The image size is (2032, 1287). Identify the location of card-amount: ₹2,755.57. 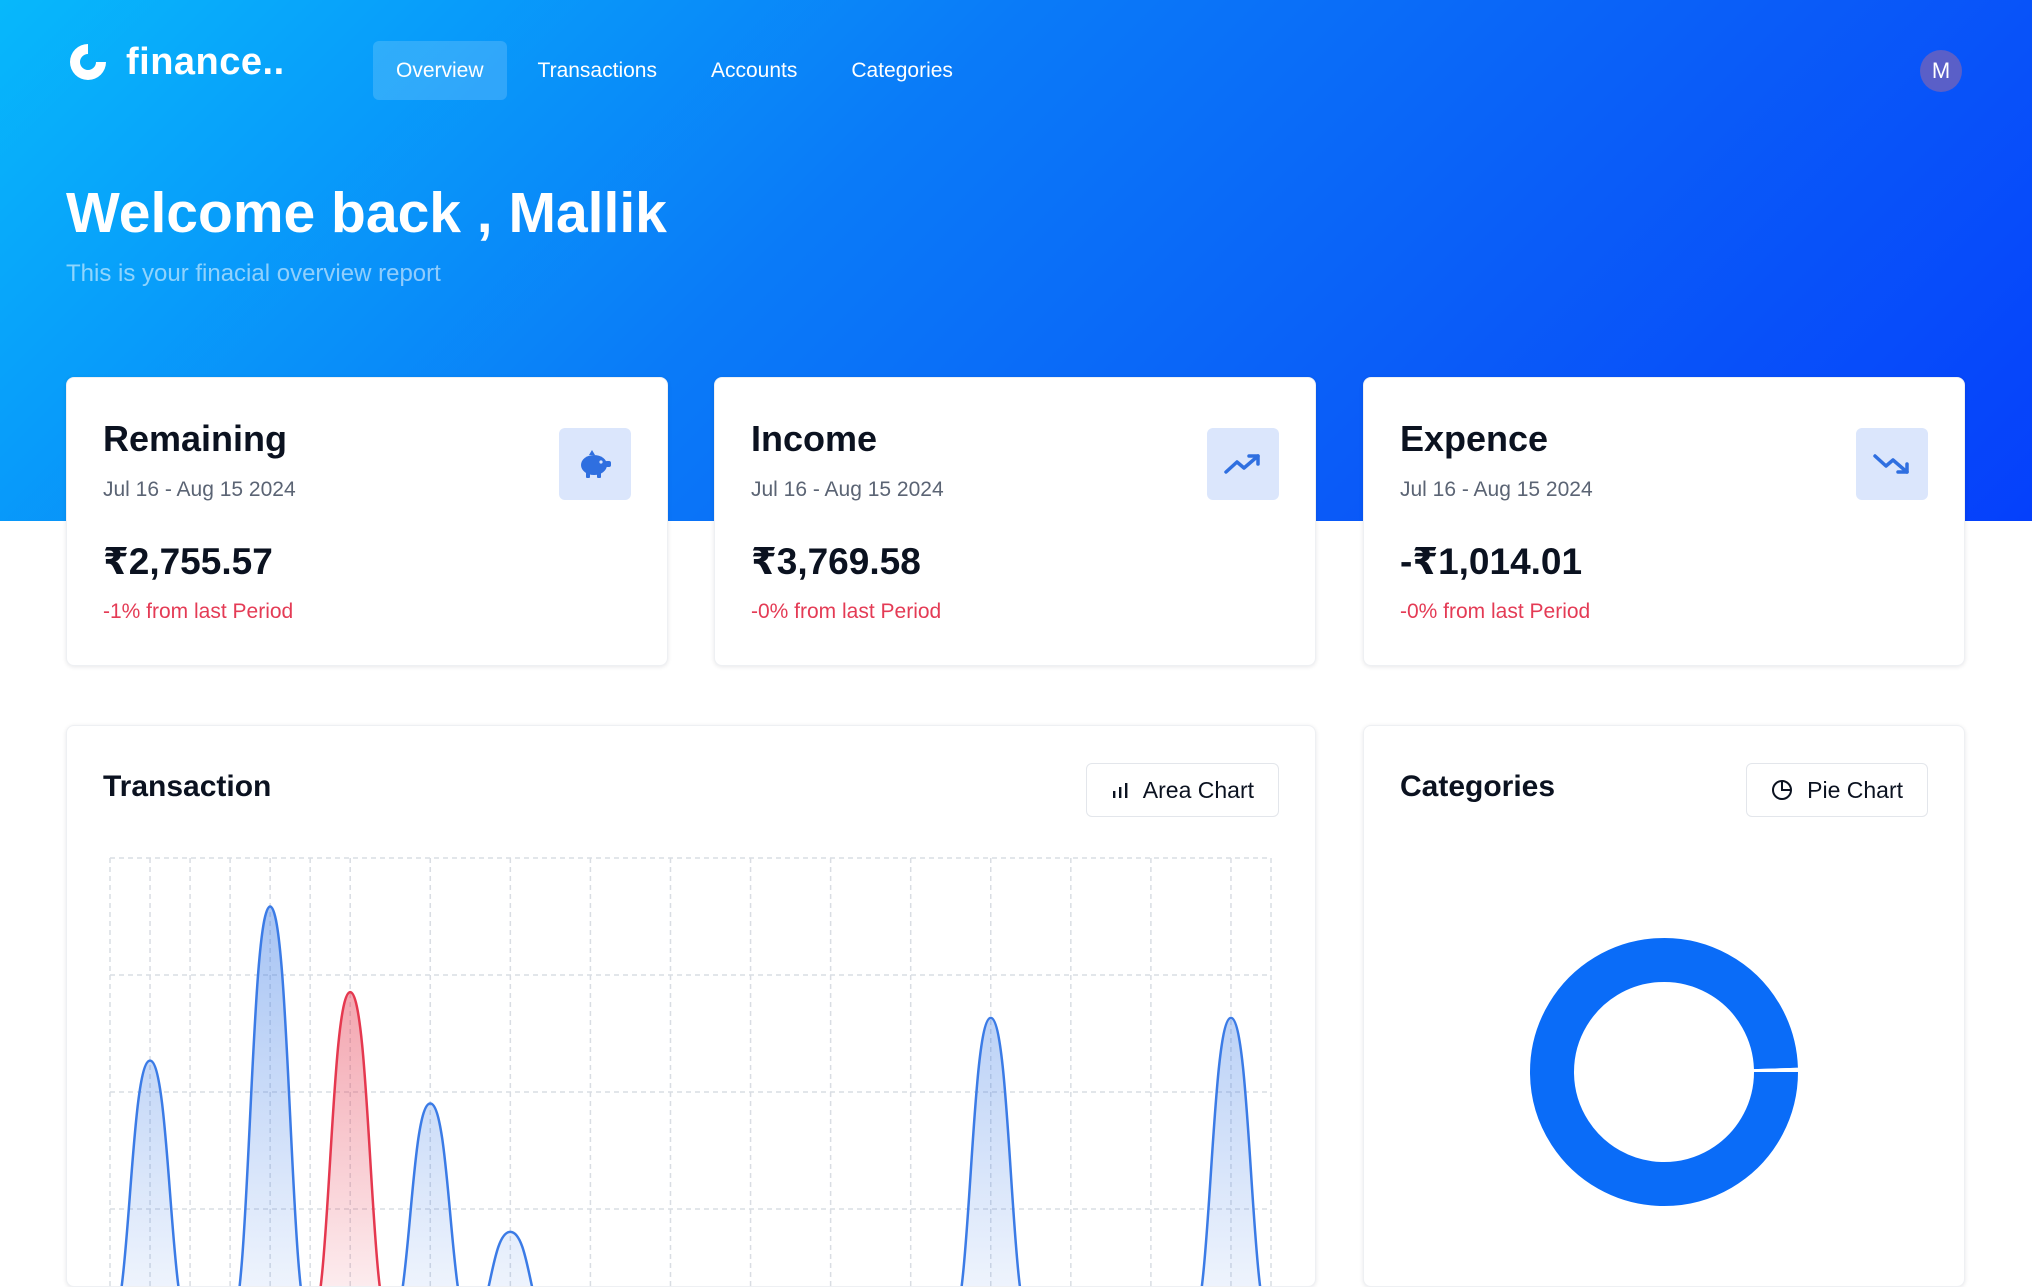
(188, 561).